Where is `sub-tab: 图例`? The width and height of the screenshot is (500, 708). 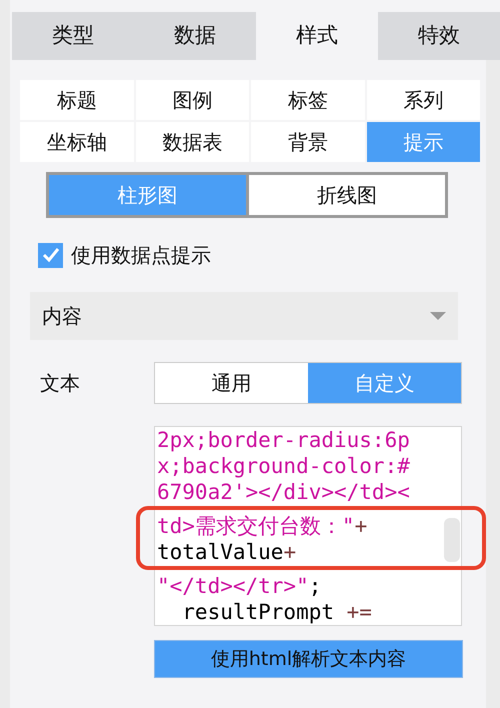 sub-tab: 图例 is located at coordinates (192, 100).